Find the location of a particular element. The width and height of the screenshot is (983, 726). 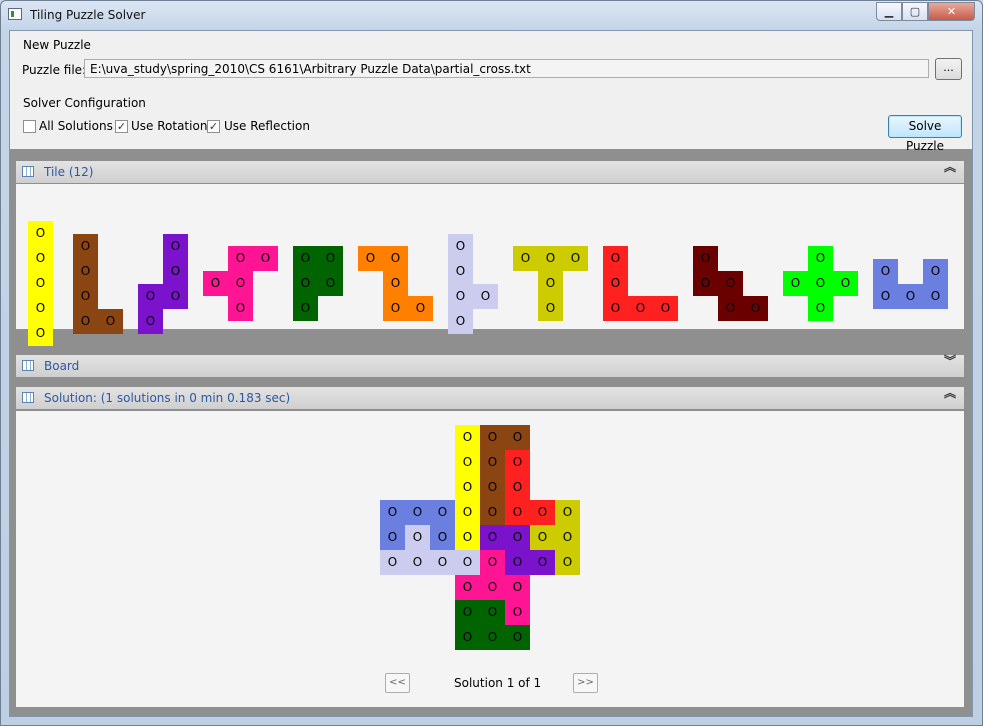

tile-panel-header: Tile (12) ︽ is located at coordinates (490, 172).